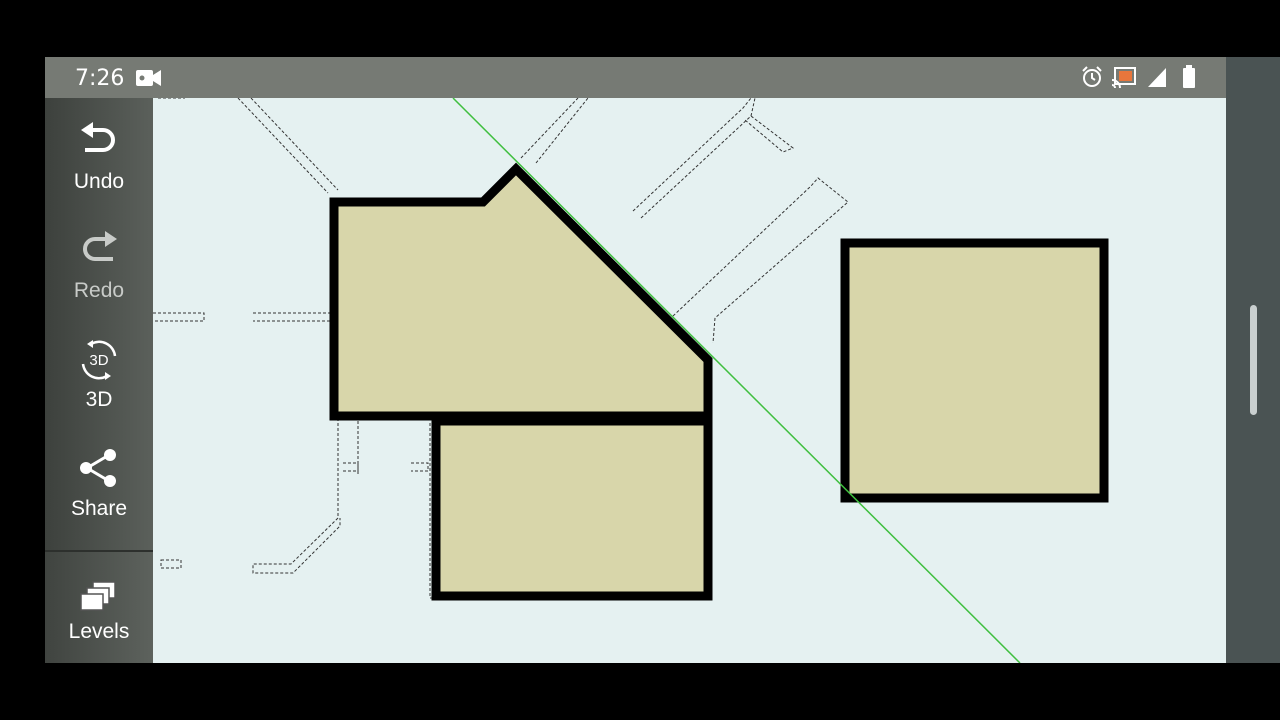 Image resolution: width=1280 pixels, height=720 pixels. What do you see at coordinates (99, 399) in the screenshot?
I see `3d-label: 3D` at bounding box center [99, 399].